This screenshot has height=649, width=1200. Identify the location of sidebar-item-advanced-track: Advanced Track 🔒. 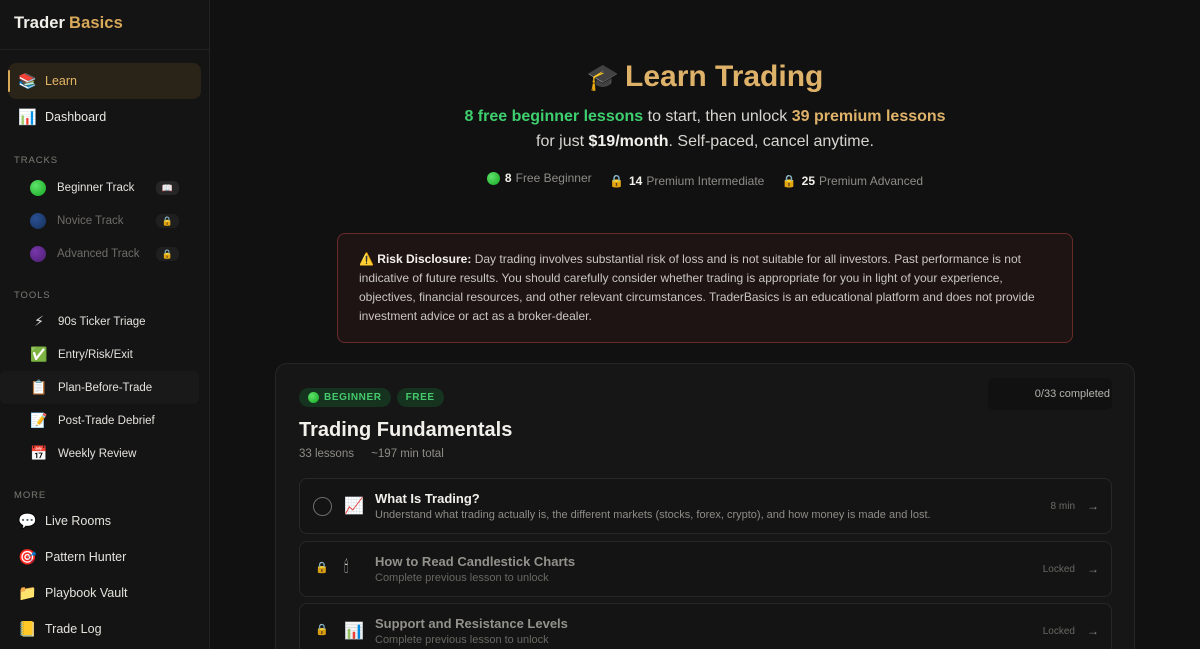
(99, 253).